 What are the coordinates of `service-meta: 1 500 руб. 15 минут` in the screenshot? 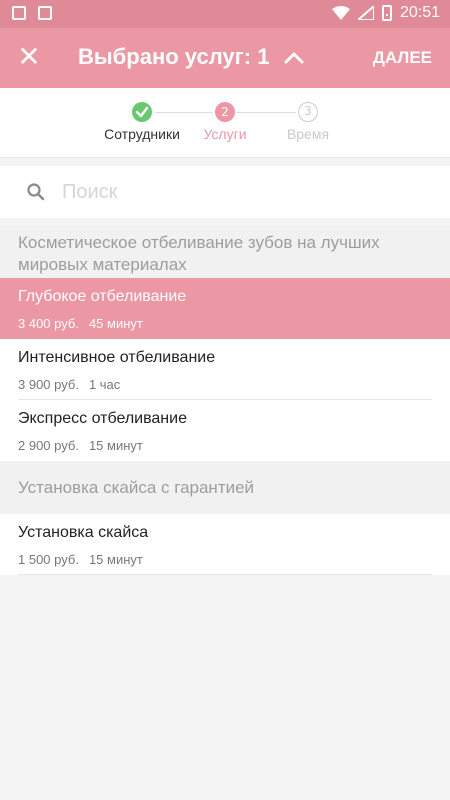 It's located at (80, 559).